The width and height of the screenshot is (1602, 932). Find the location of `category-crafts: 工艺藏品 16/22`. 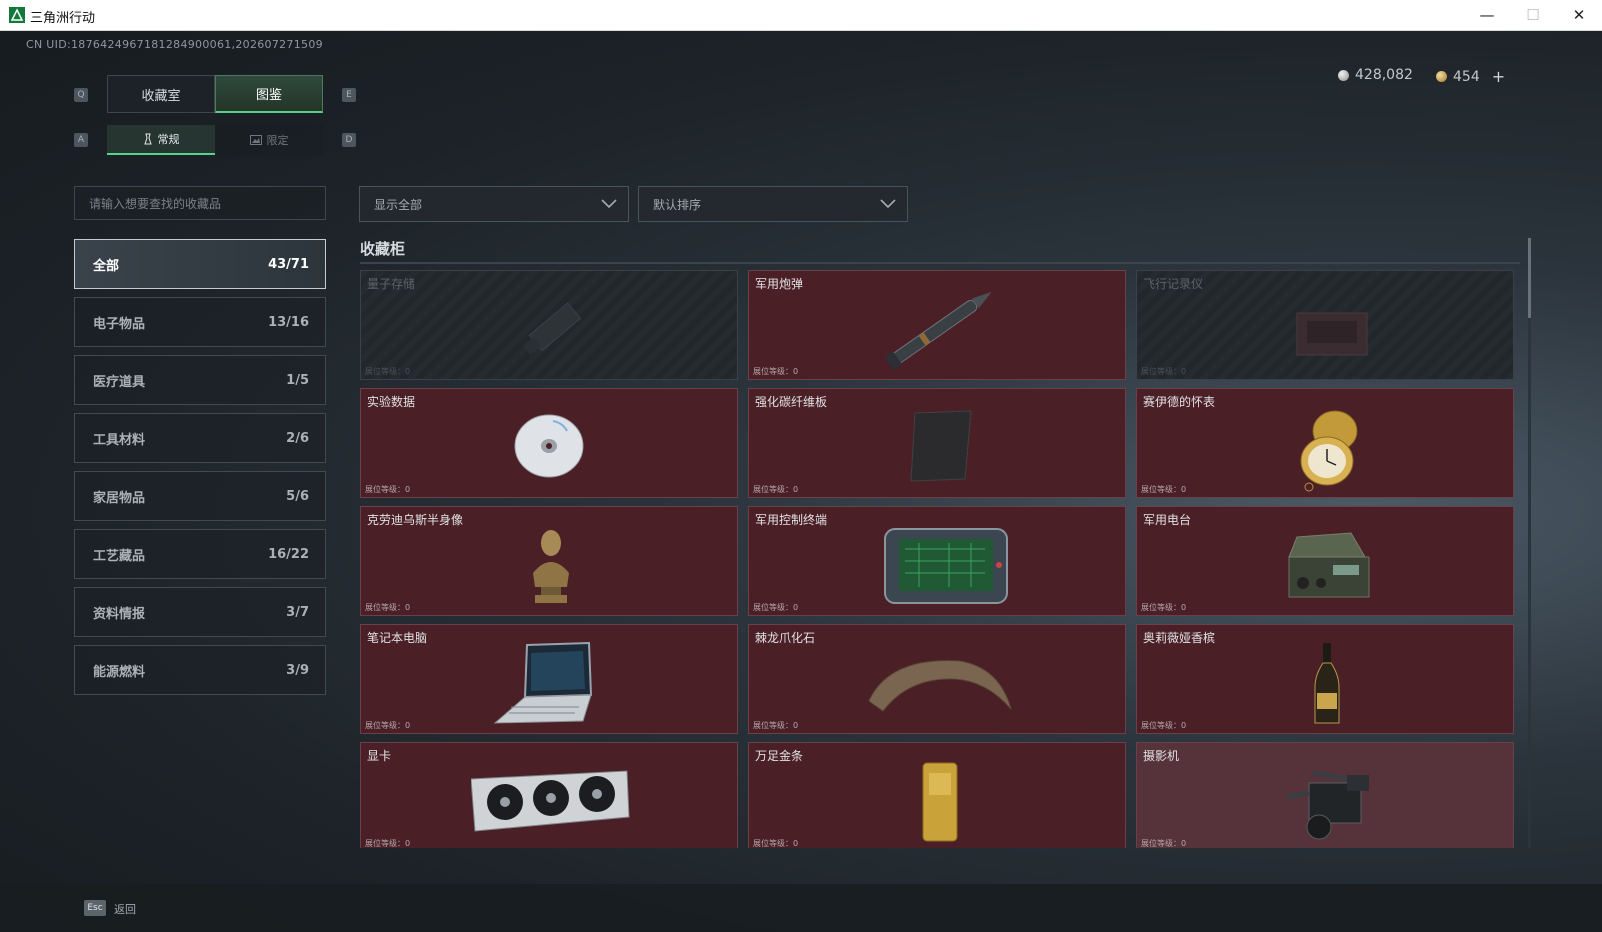

category-crafts: 工艺藏品 16/22 is located at coordinates (200, 554).